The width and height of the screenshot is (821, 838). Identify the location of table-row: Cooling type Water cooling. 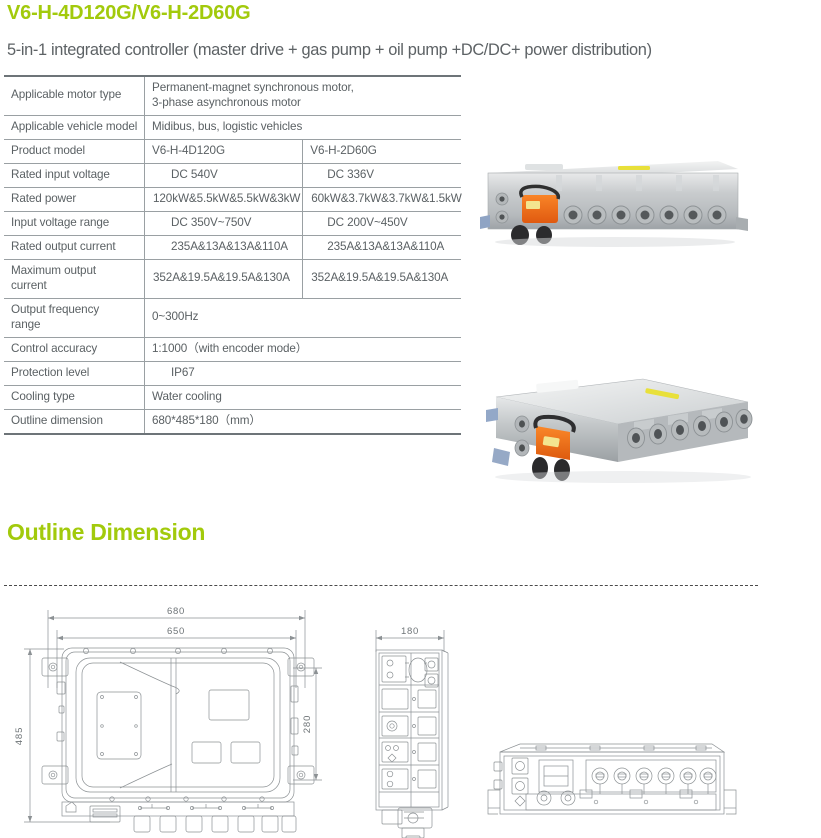
(232, 397).